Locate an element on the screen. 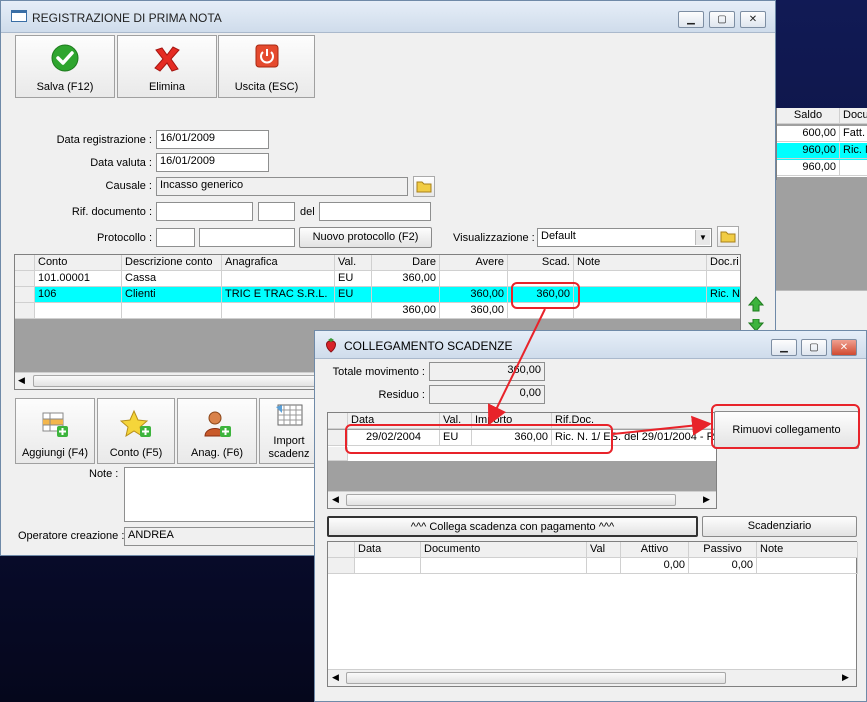  annotation-arrows is located at coordinates (600, 372).